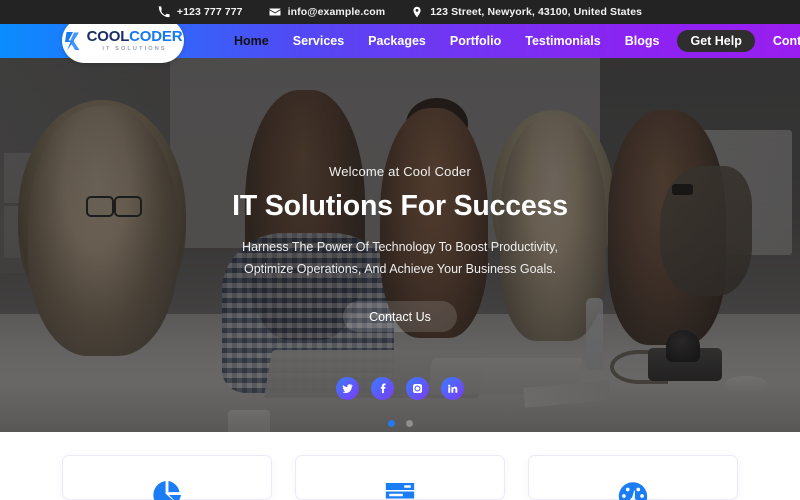 This screenshot has height=500, width=800. What do you see at coordinates (417, 12) in the screenshot?
I see `location-pin-icon` at bounding box center [417, 12].